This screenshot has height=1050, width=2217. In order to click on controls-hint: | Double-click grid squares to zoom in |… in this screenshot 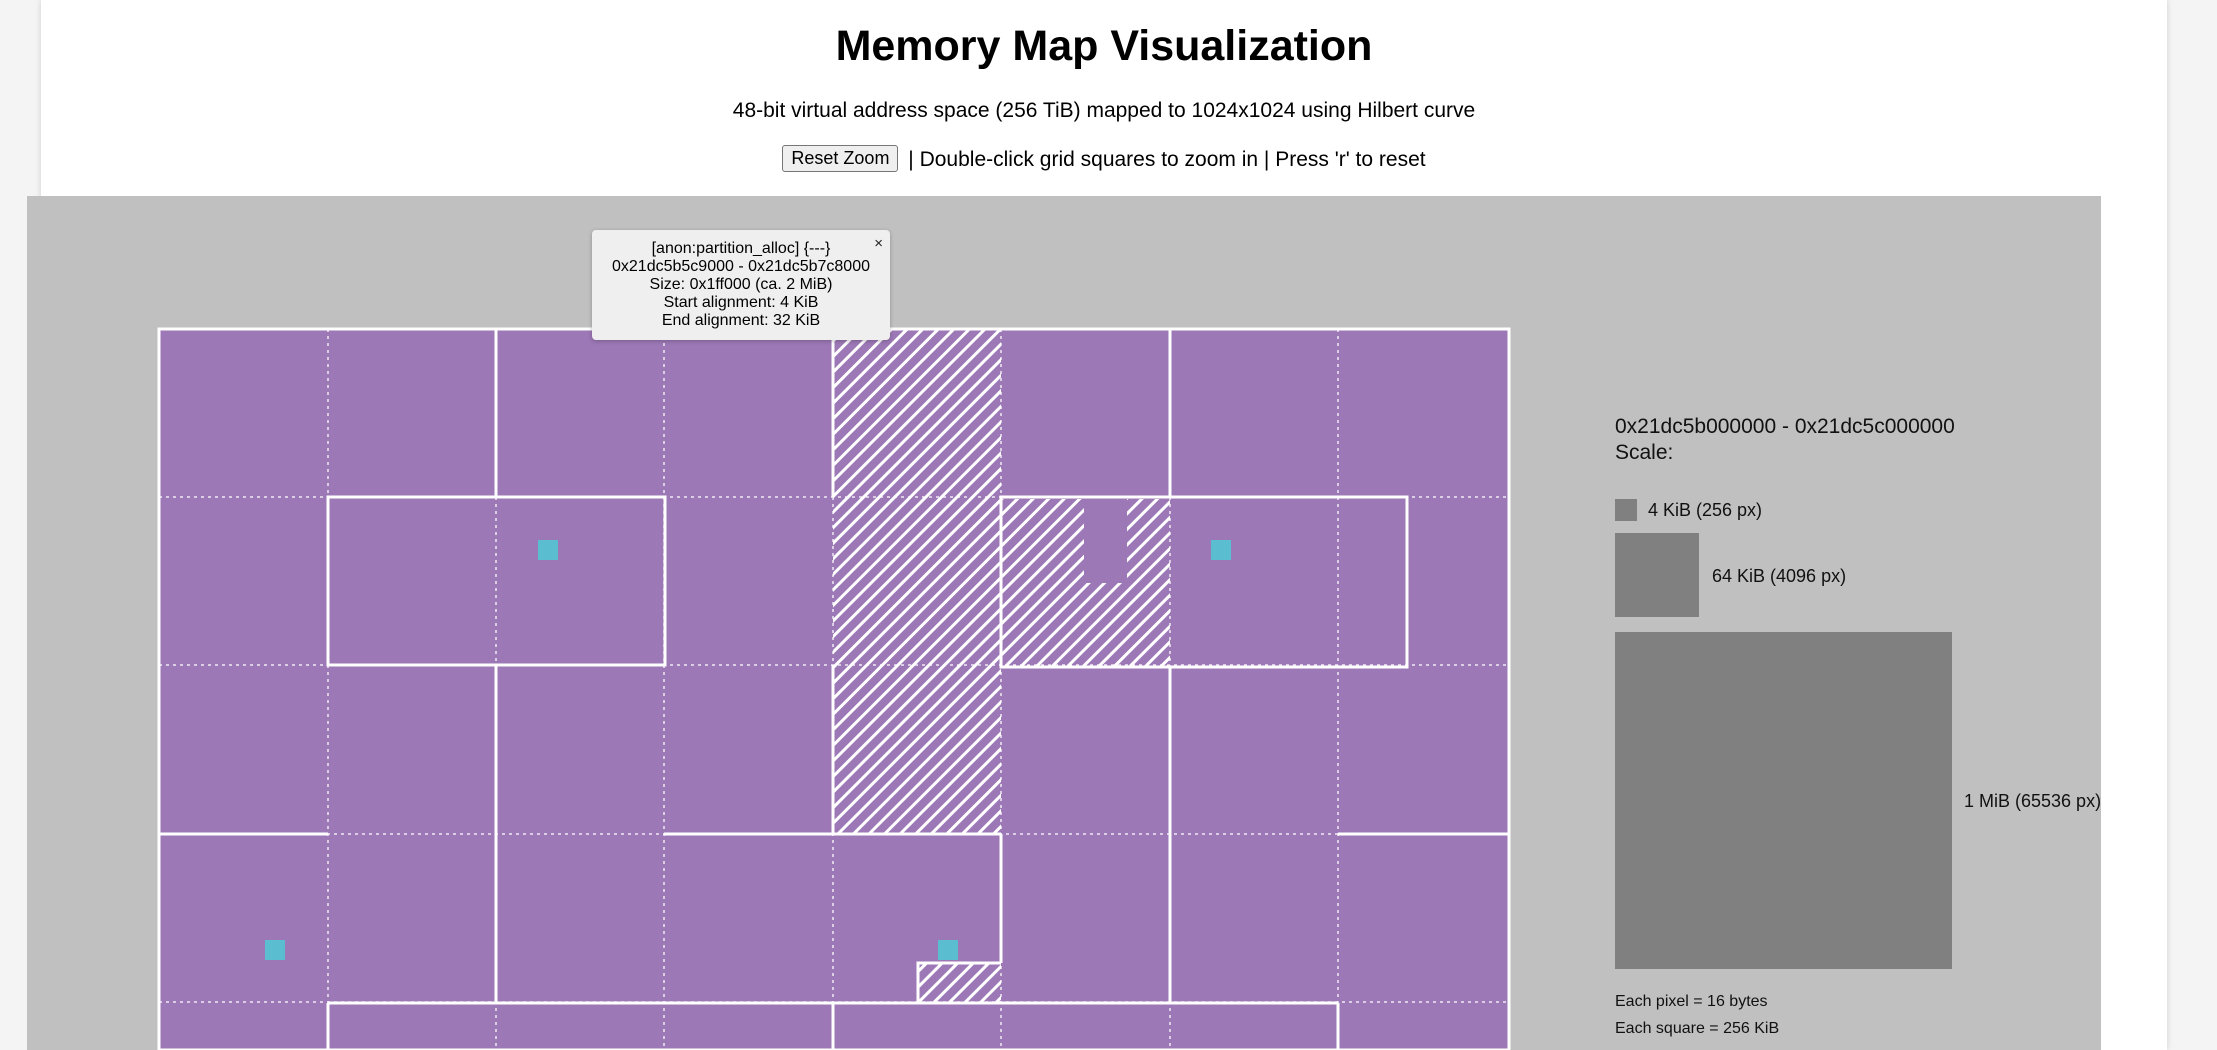, I will do `click(1167, 159)`.